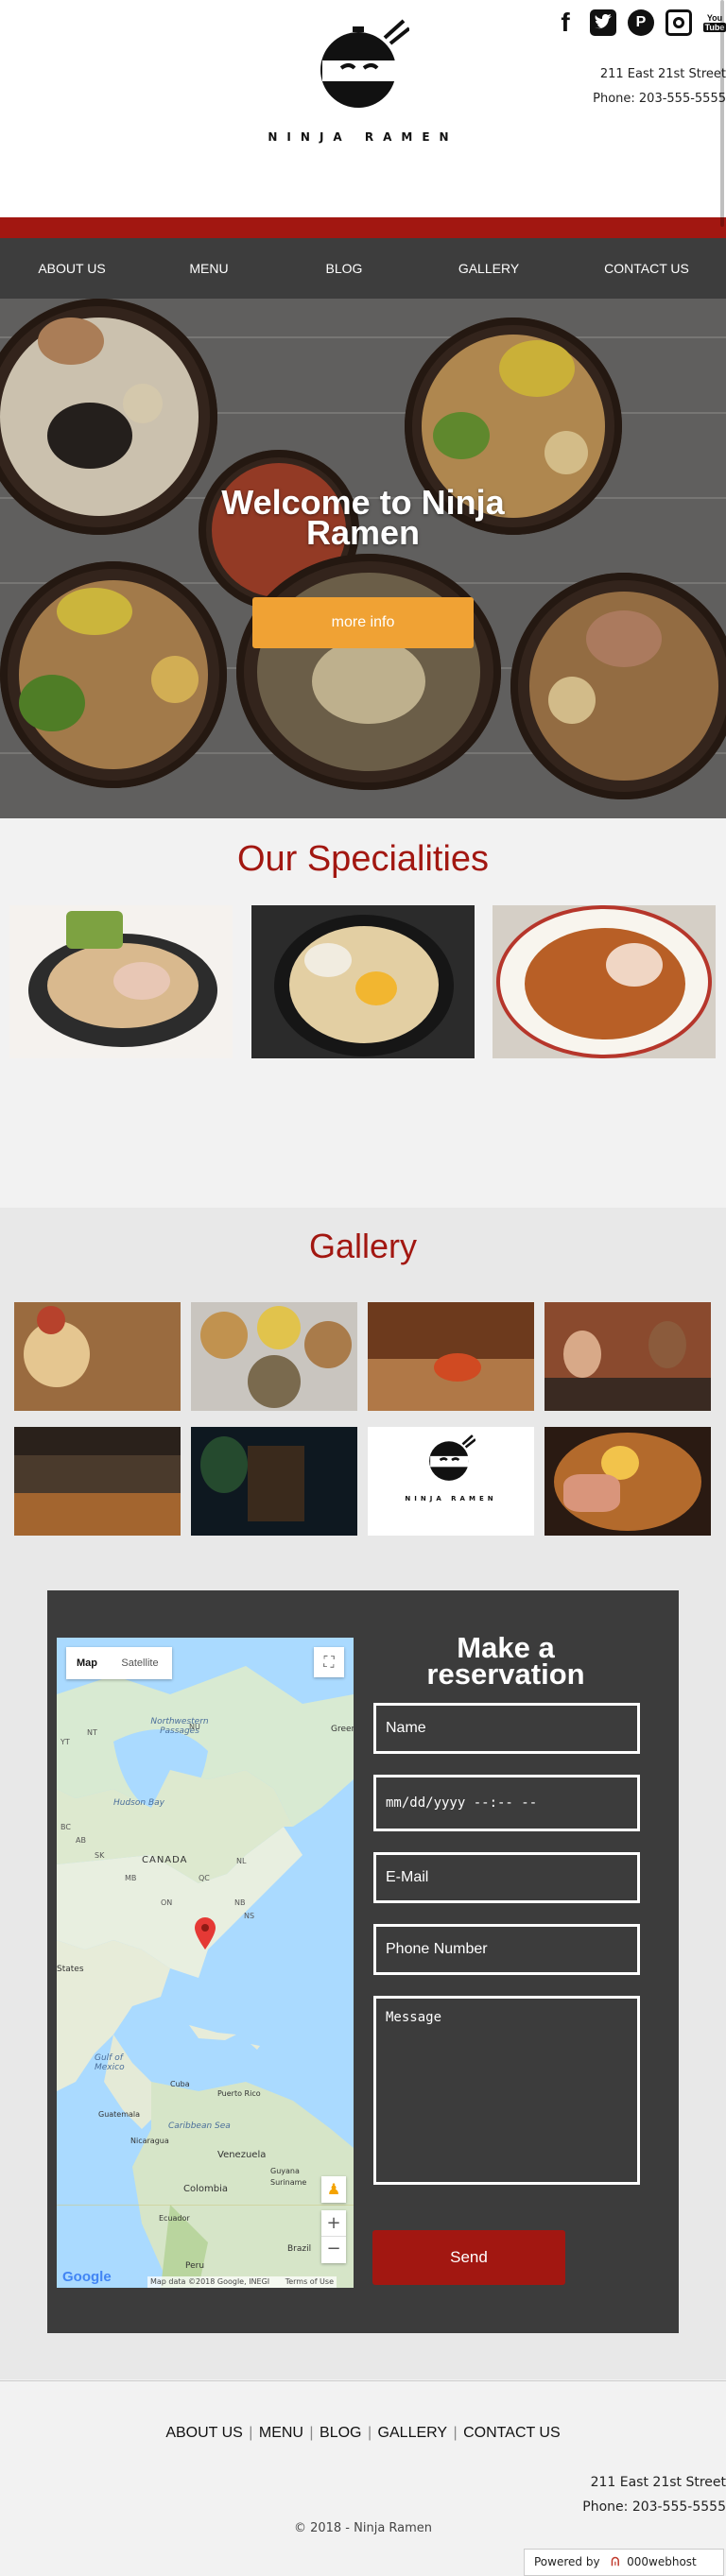  Describe the element at coordinates (92, 1732) in the screenshot. I see `map-label: NT` at that location.